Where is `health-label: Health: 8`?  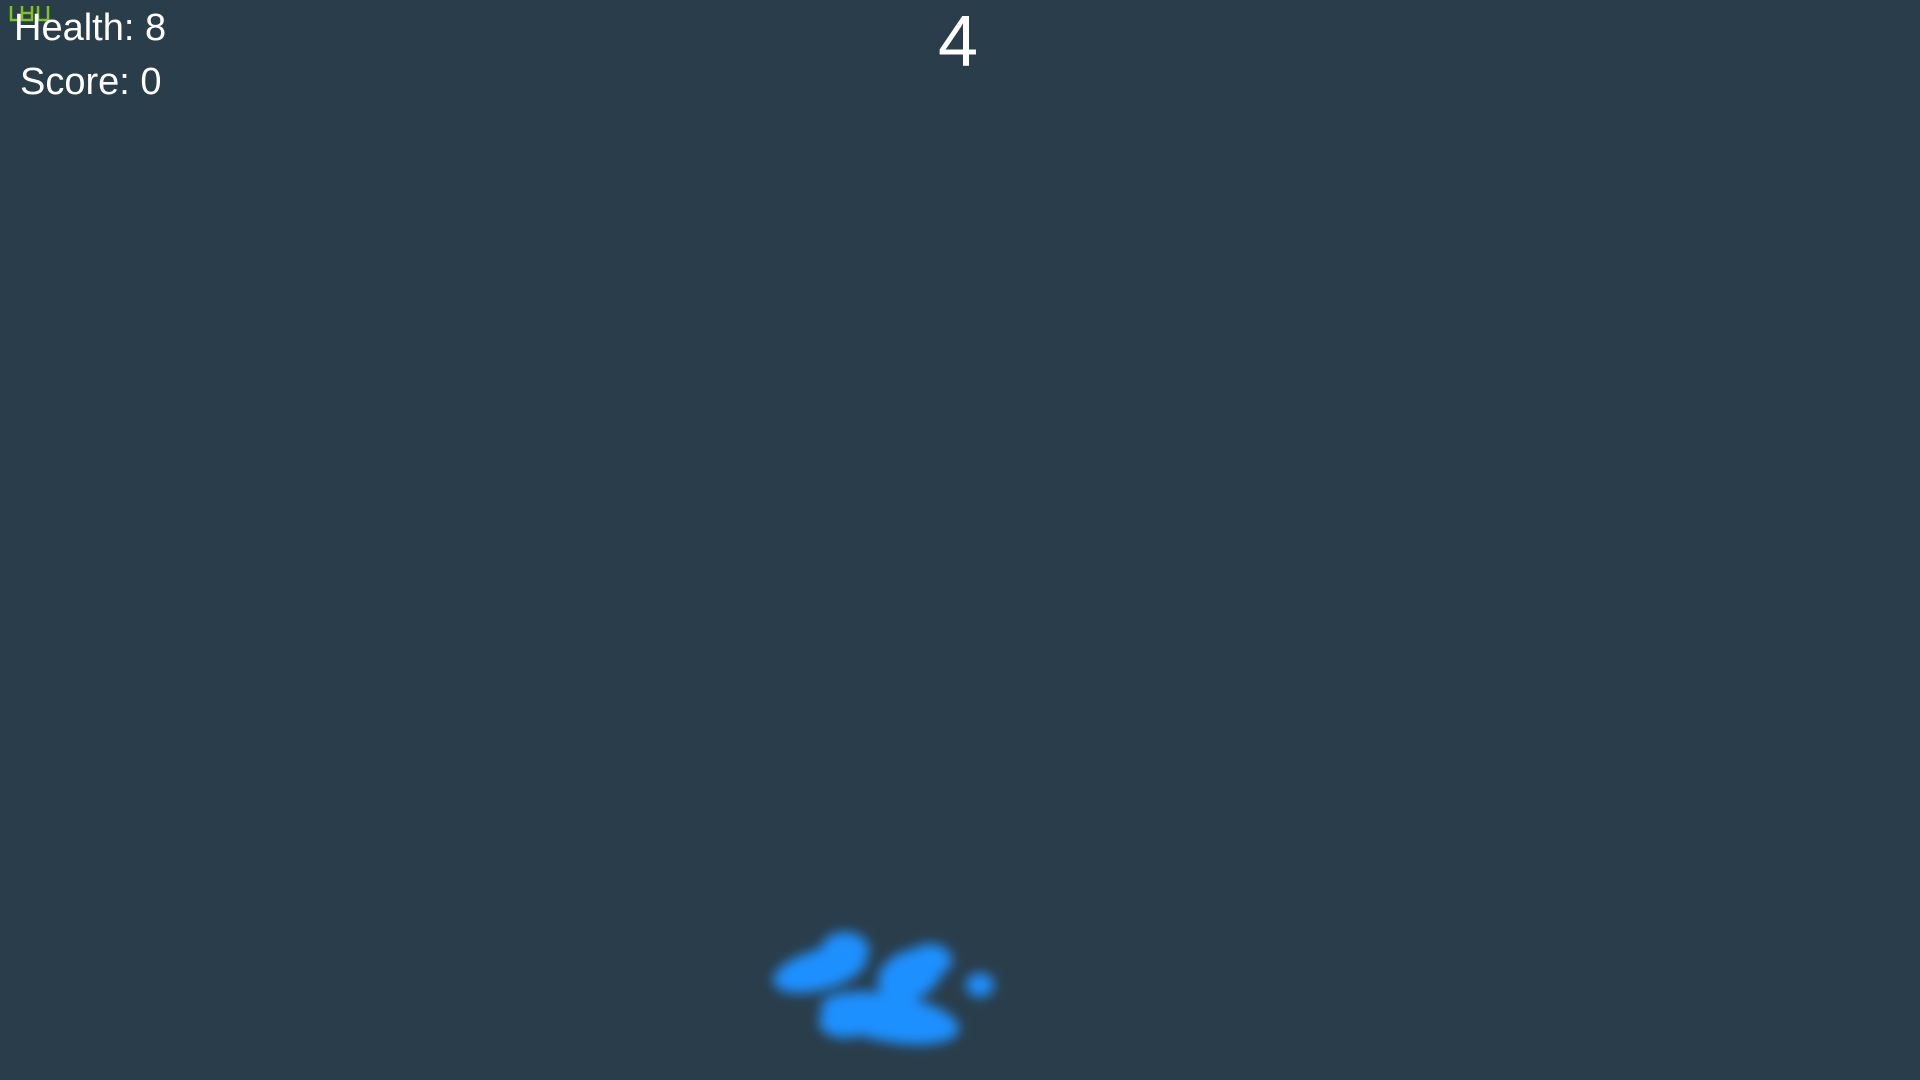 health-label: Health: 8 is located at coordinates (90, 28).